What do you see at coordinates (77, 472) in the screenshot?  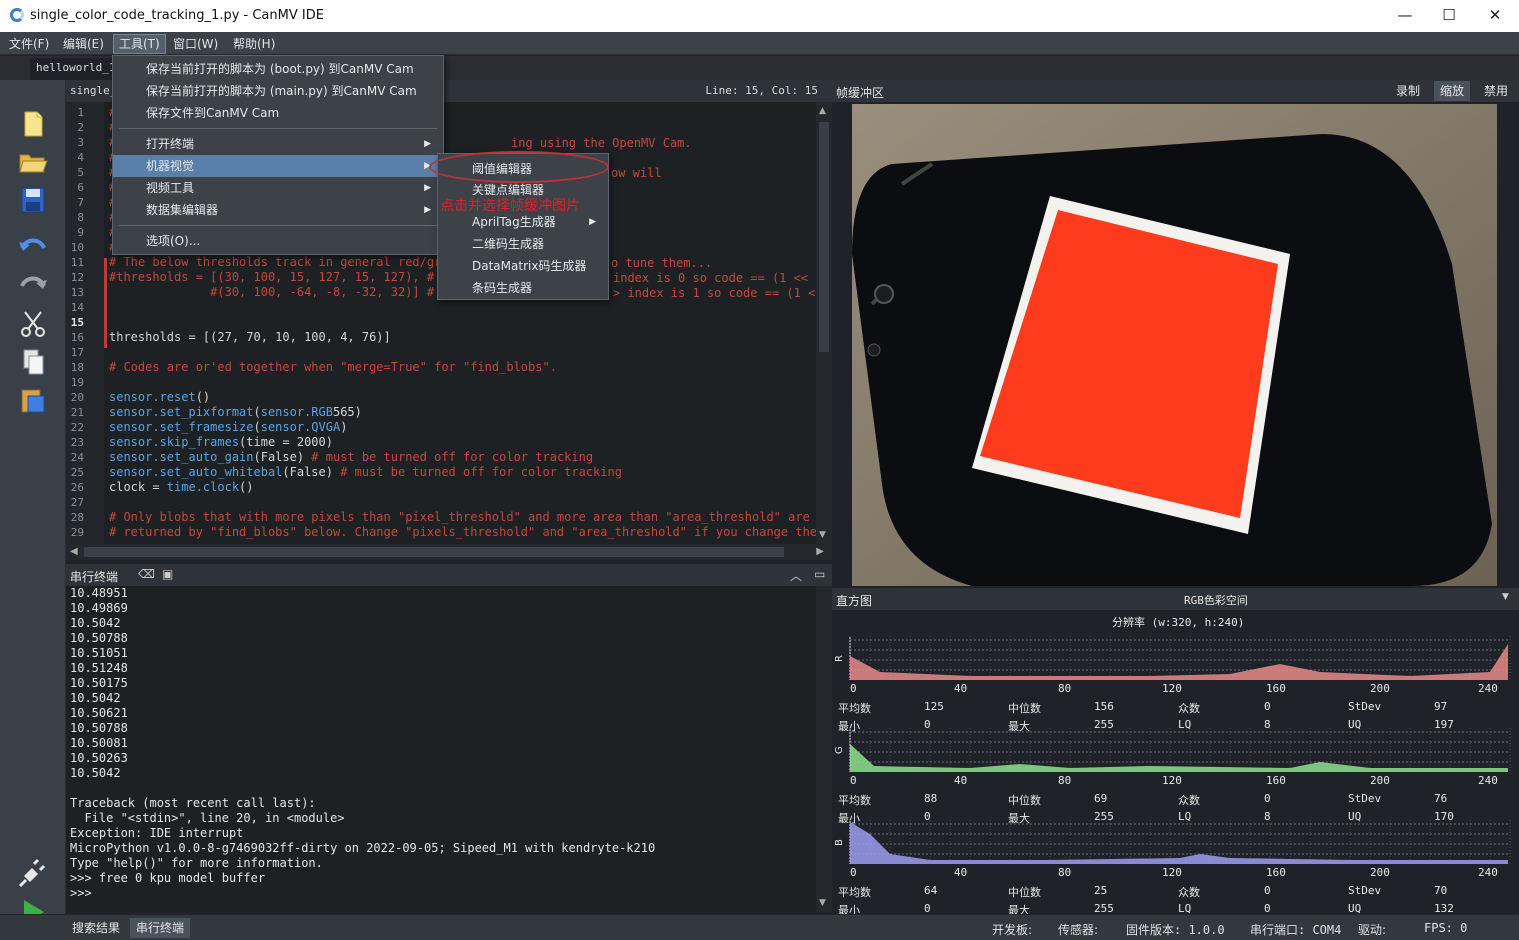 I see `line-number: 25` at bounding box center [77, 472].